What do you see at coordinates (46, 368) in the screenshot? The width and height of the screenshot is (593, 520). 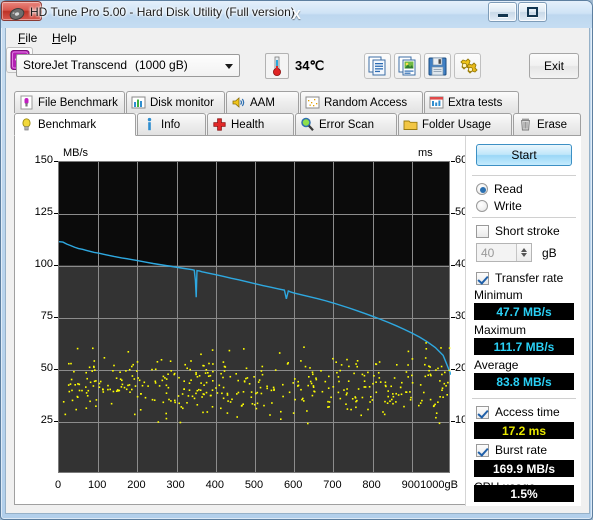 I see `y-axis-tick-label: 50` at bounding box center [46, 368].